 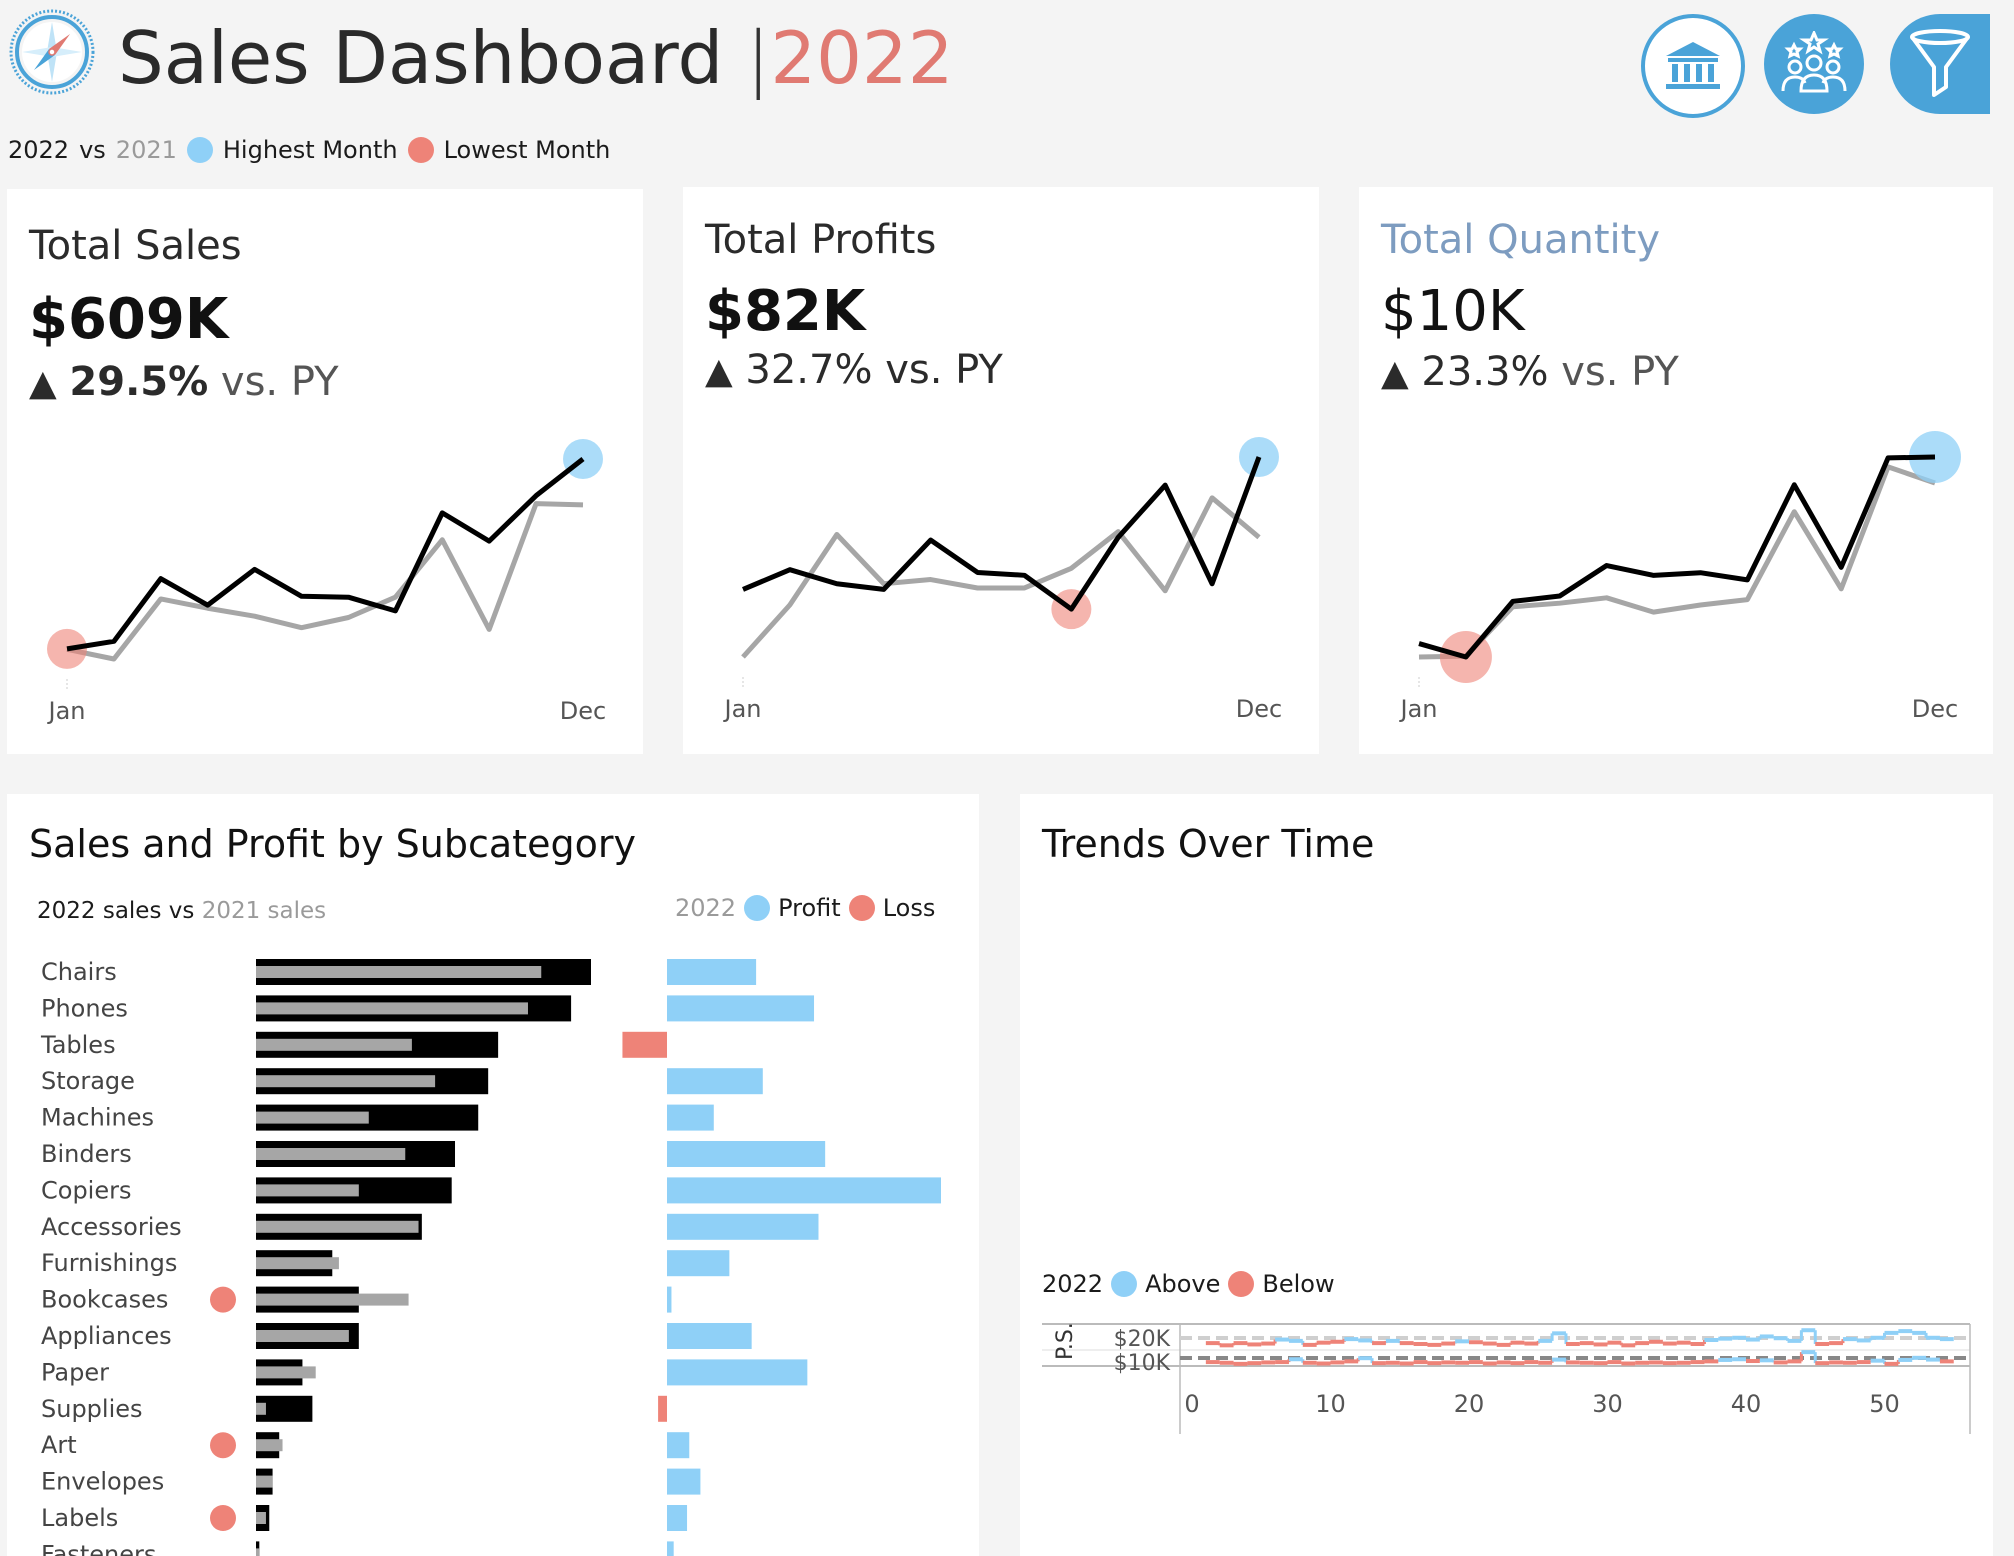 What do you see at coordinates (98, 1548) in the screenshot?
I see `category-label: Fasteners` at bounding box center [98, 1548].